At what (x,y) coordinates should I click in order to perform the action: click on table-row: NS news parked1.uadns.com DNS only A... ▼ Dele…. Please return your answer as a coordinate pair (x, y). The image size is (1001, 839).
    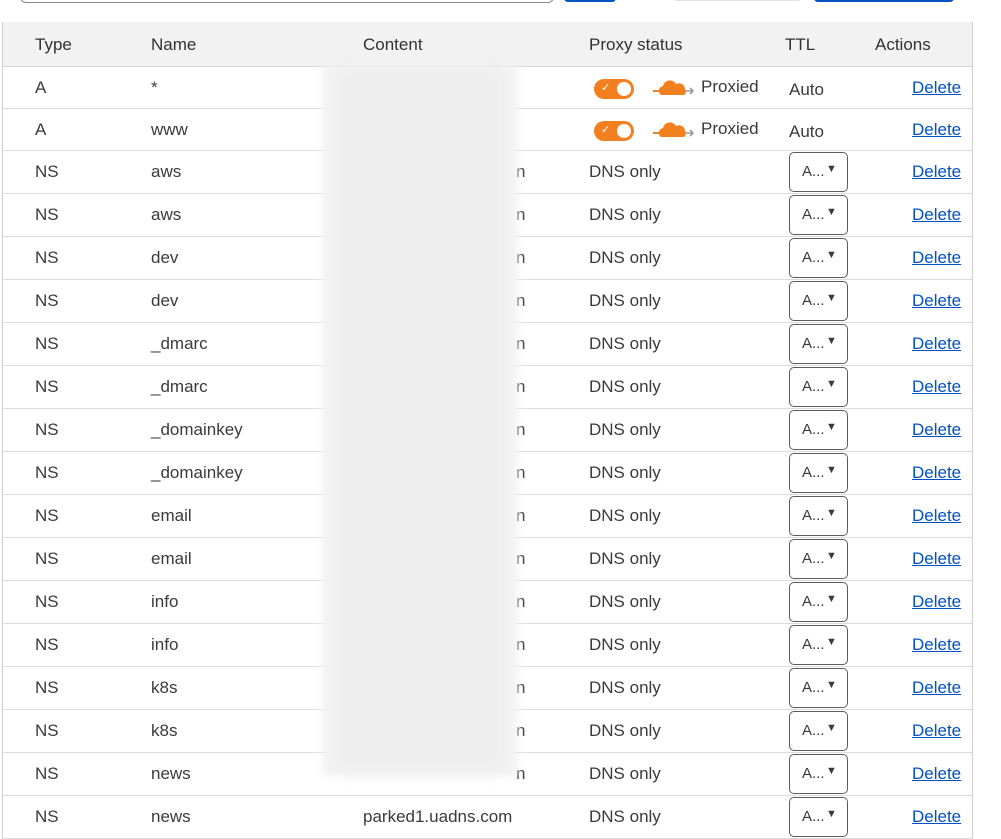
    Looking at the image, I should click on (487, 817).